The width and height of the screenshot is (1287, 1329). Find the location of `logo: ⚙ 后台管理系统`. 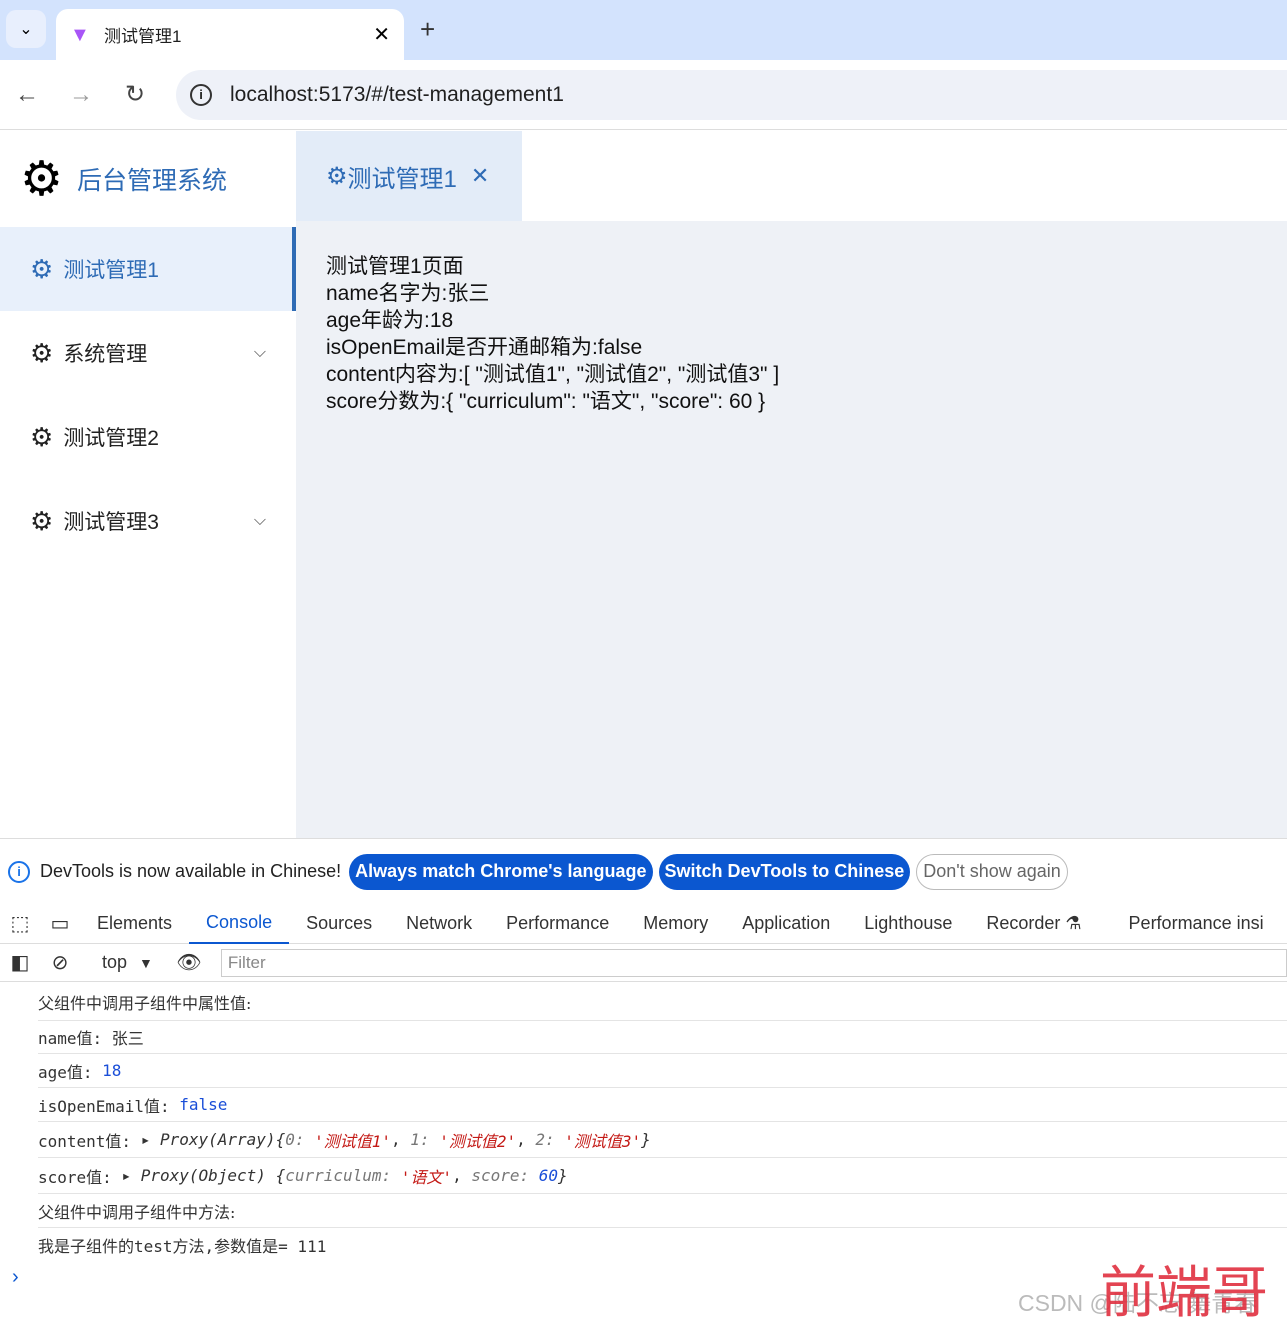

logo: ⚙ 后台管理系统 is located at coordinates (148, 179).